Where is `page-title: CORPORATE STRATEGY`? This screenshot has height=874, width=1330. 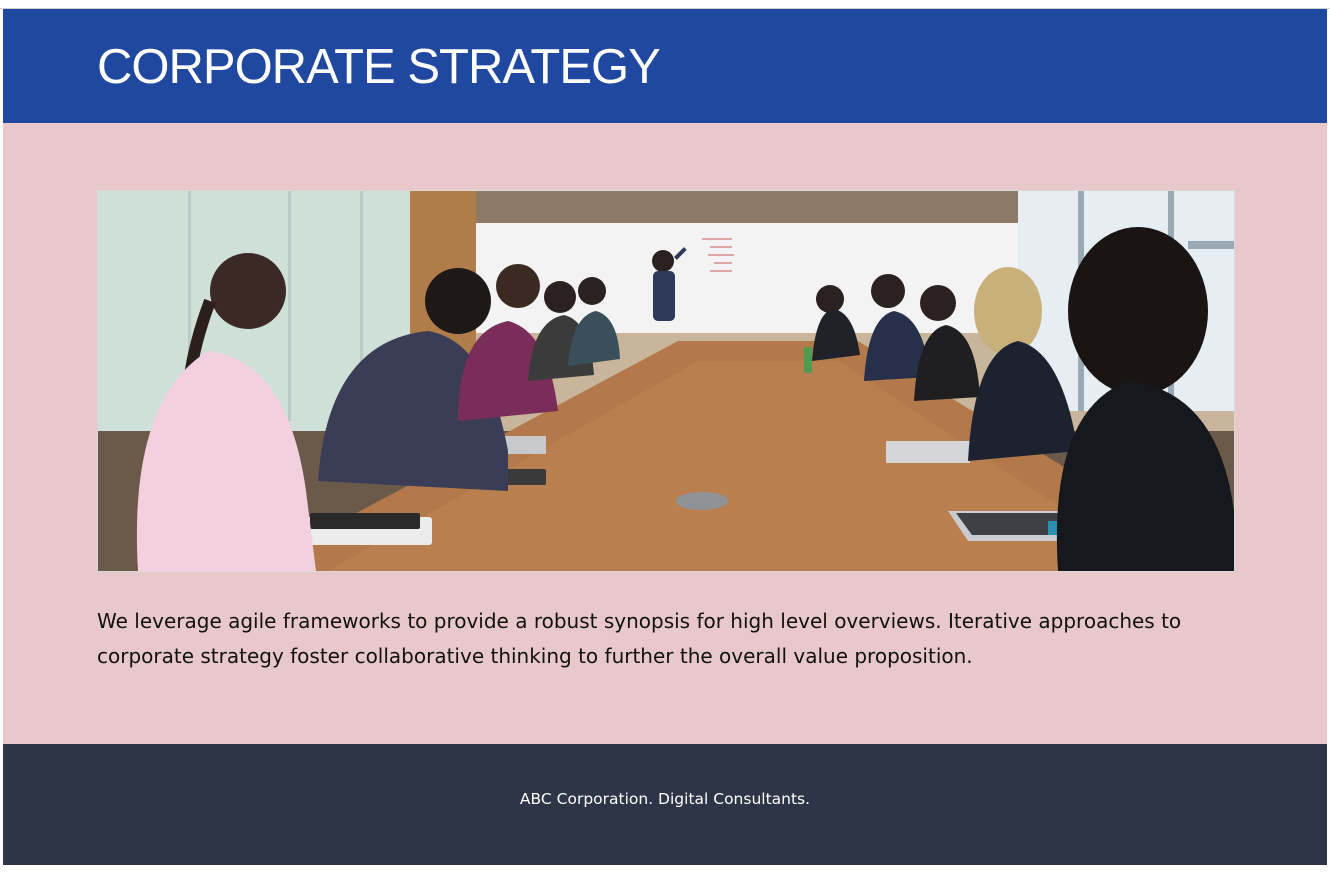
page-title: CORPORATE STRATEGY is located at coordinates (379, 67).